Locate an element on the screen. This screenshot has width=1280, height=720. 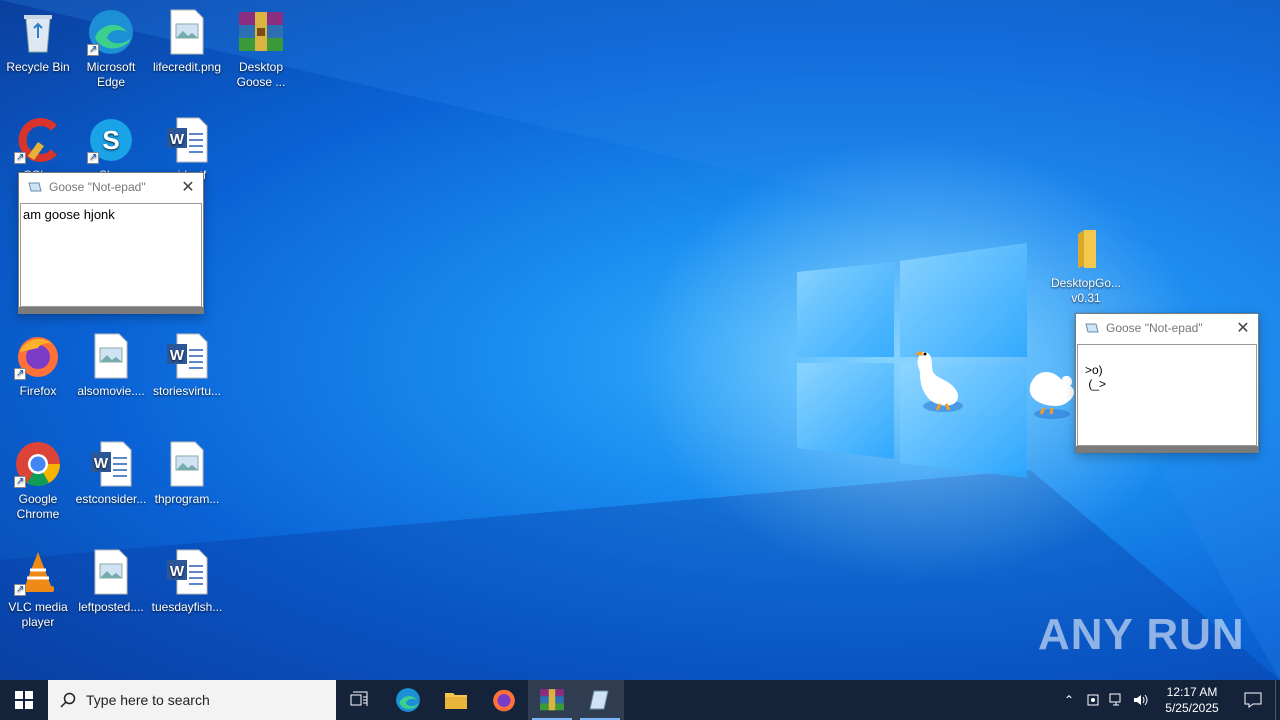
svg-text: S is located at coordinates (110, 140).